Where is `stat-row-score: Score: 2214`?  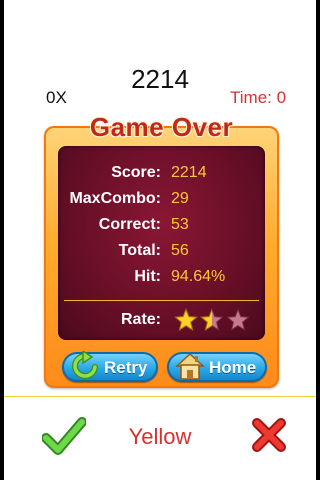
stat-row-score: Score: 2214 is located at coordinates (161, 175).